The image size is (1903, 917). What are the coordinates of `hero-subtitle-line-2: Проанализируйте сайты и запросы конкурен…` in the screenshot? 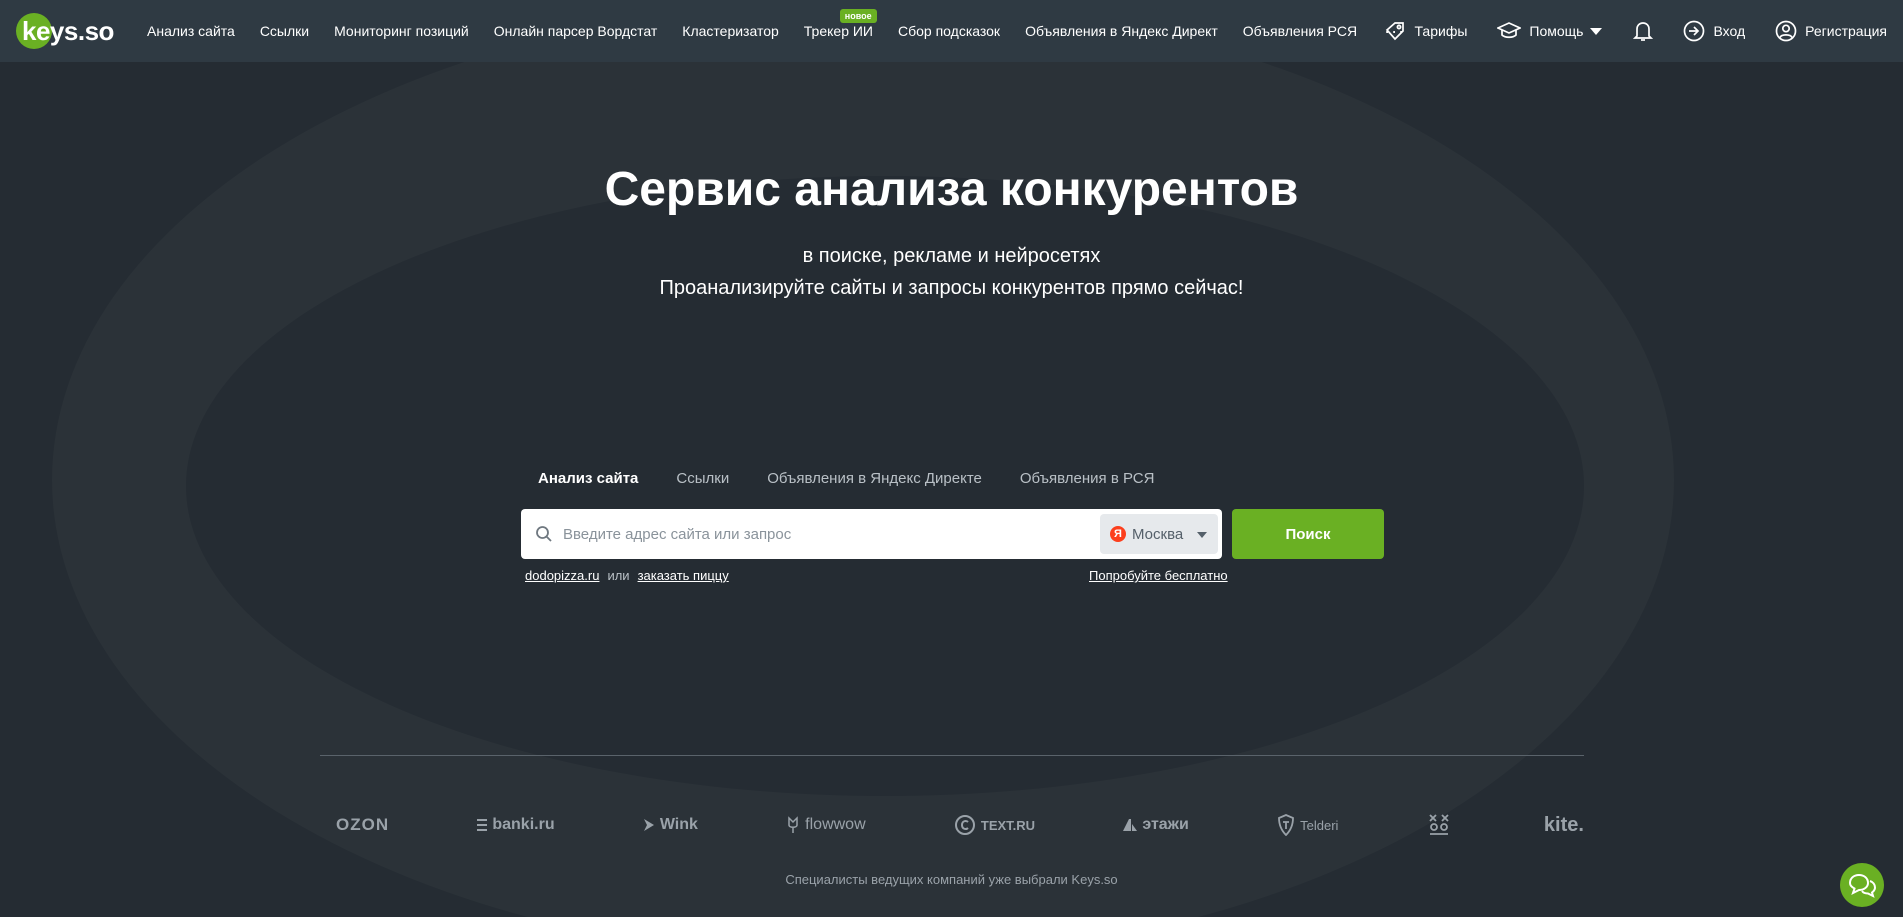 It's located at (951, 288).